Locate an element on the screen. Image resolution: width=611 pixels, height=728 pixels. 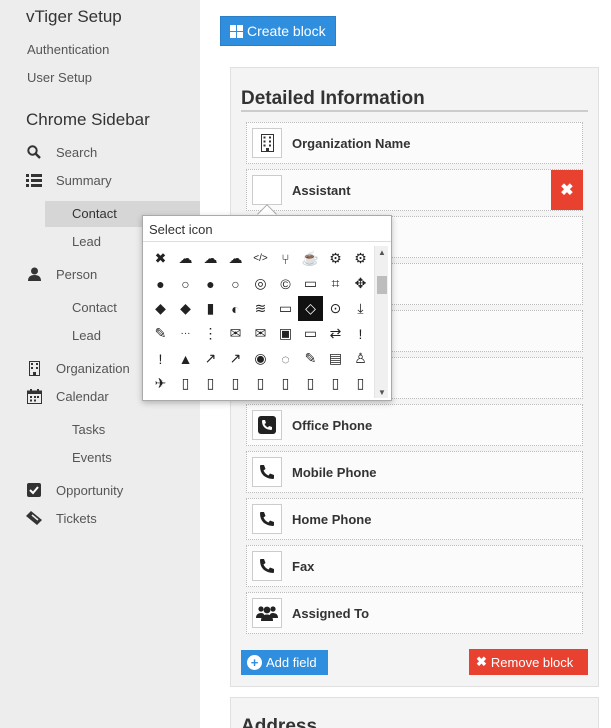
sidebar-subitem-events: Events is located at coordinates (92, 457).